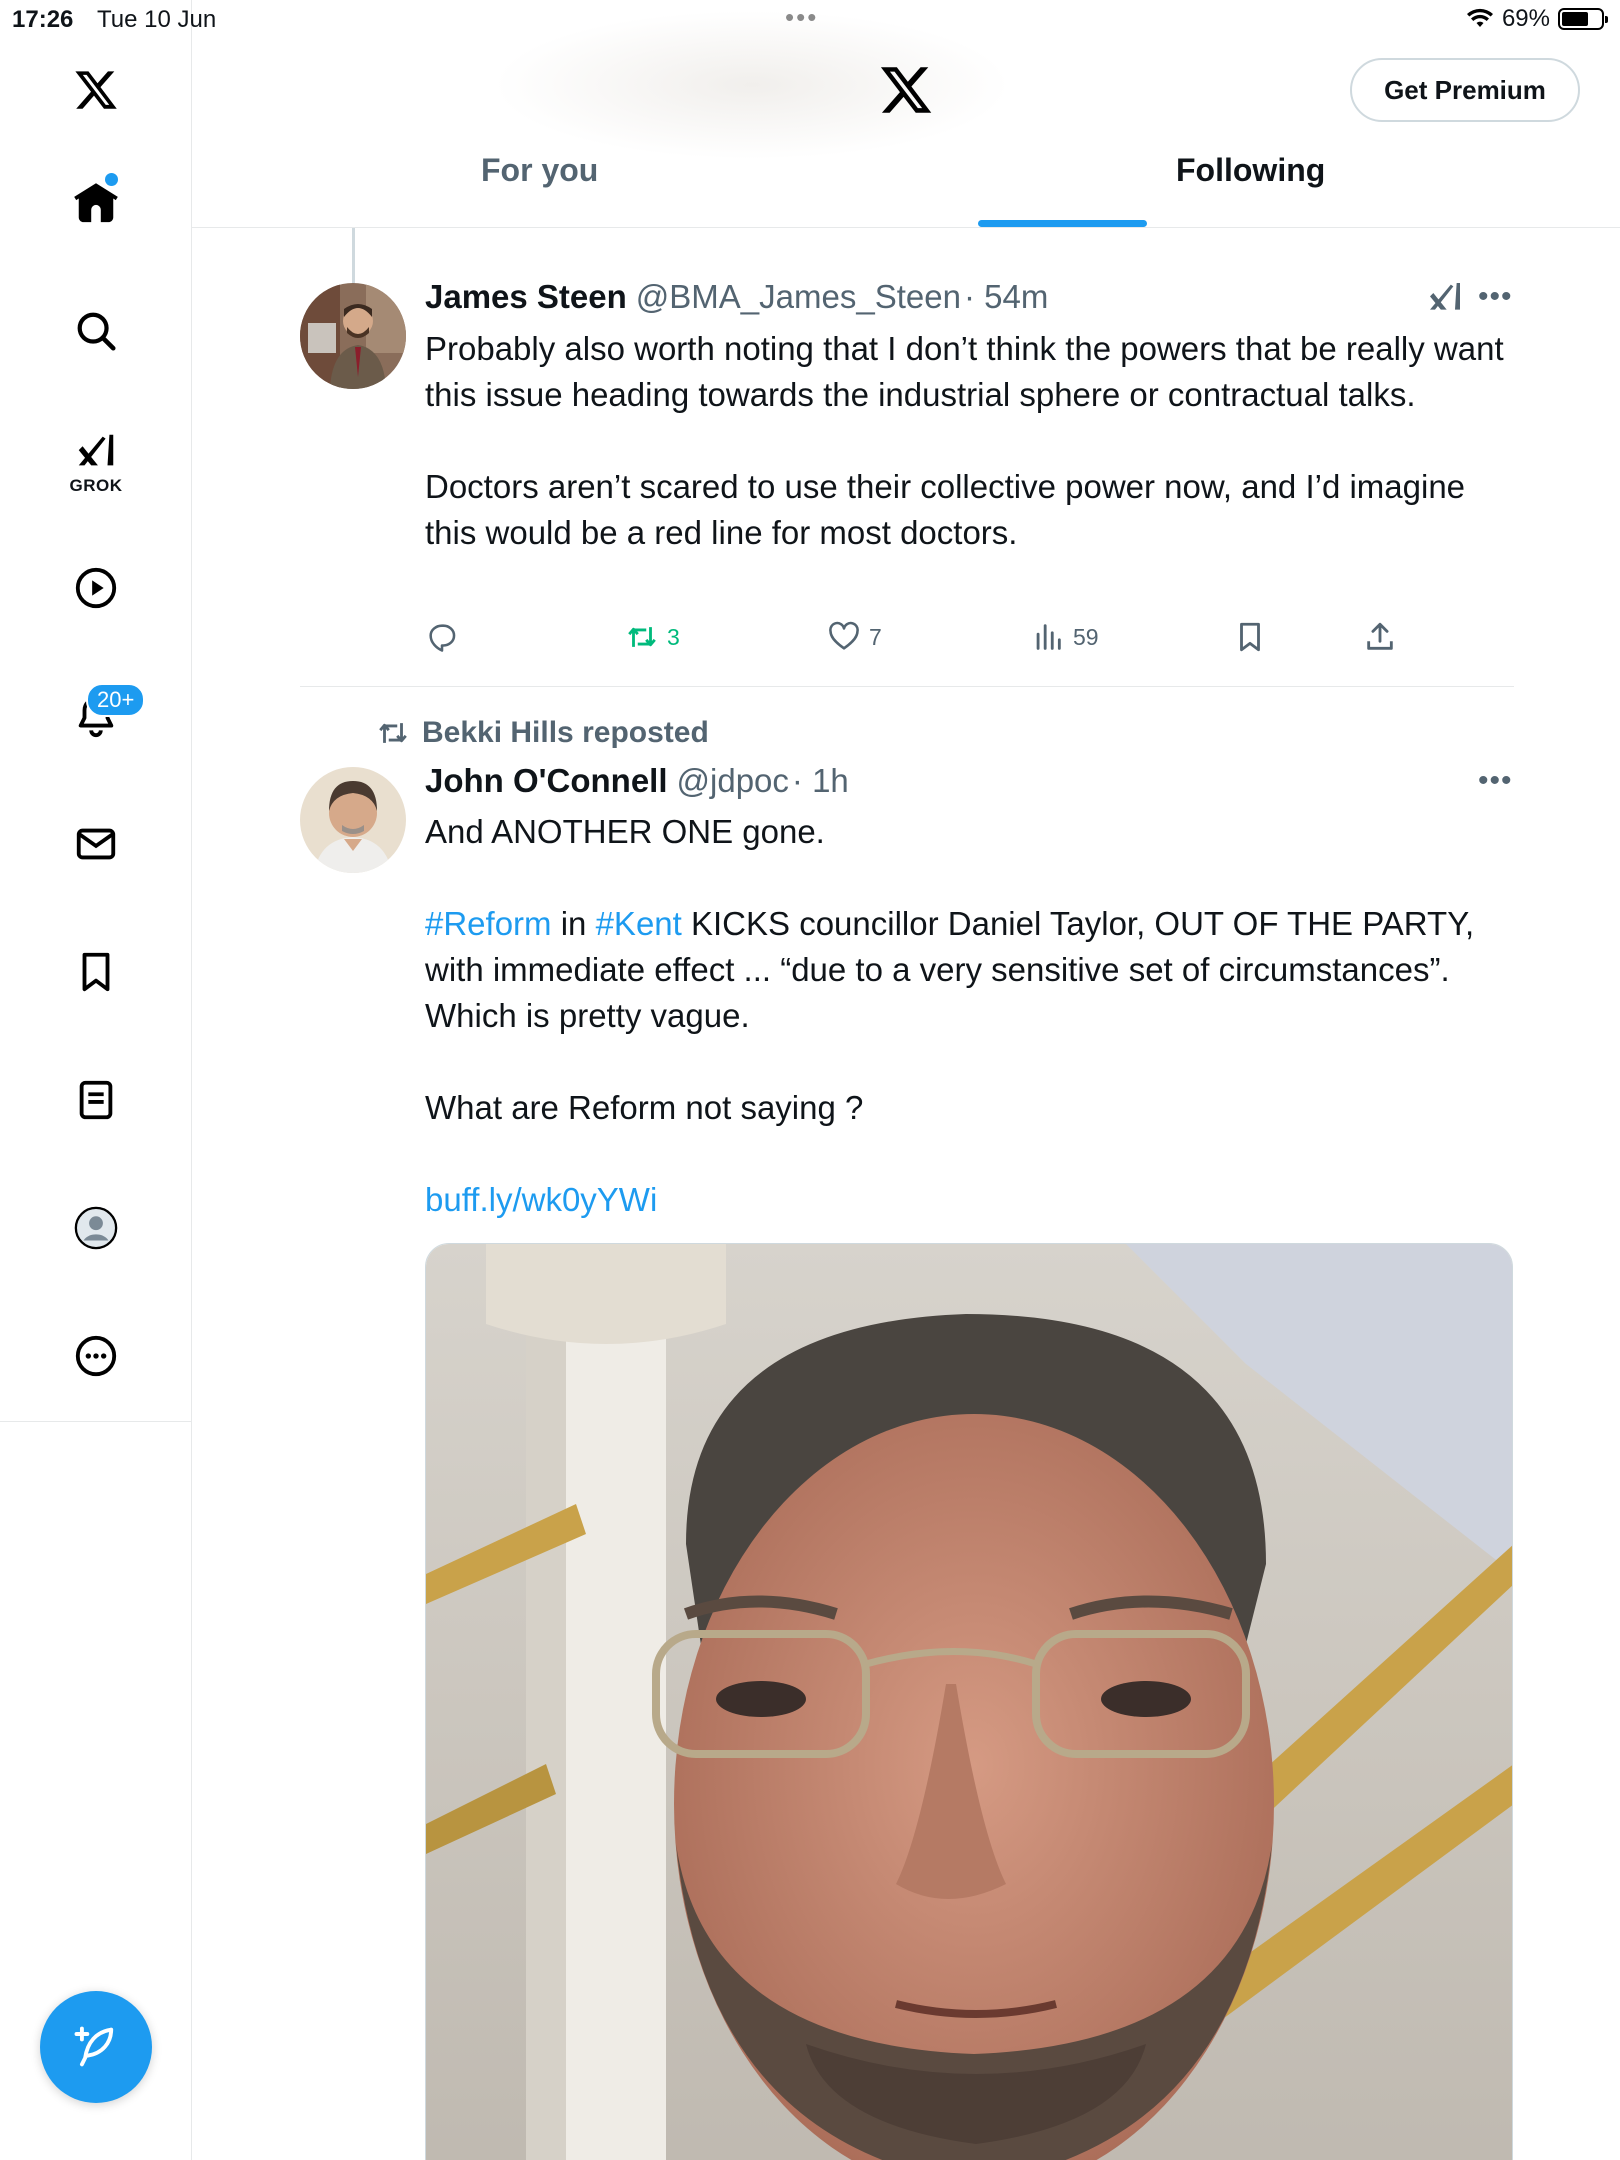 This screenshot has width=1620, height=2160. Describe the element at coordinates (625, 831) in the screenshot. I see `tweet-paragraph: And ANOTHER ONE gone.` at that location.